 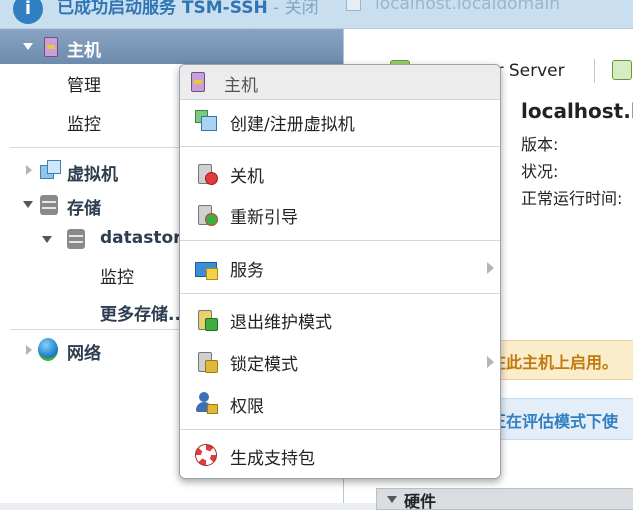 What do you see at coordinates (206, 361) in the screenshot?
I see `lockdown-icon` at bounding box center [206, 361].